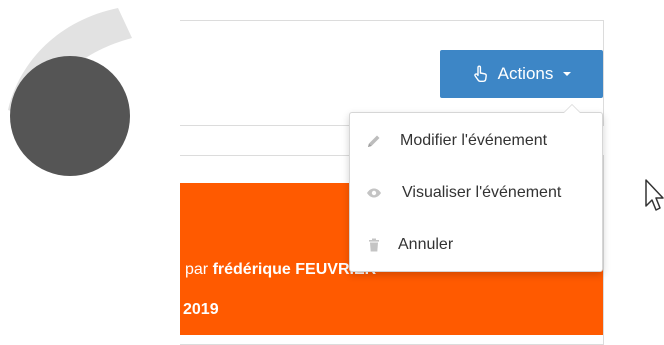  I want to click on eye-icon, so click(374, 193).